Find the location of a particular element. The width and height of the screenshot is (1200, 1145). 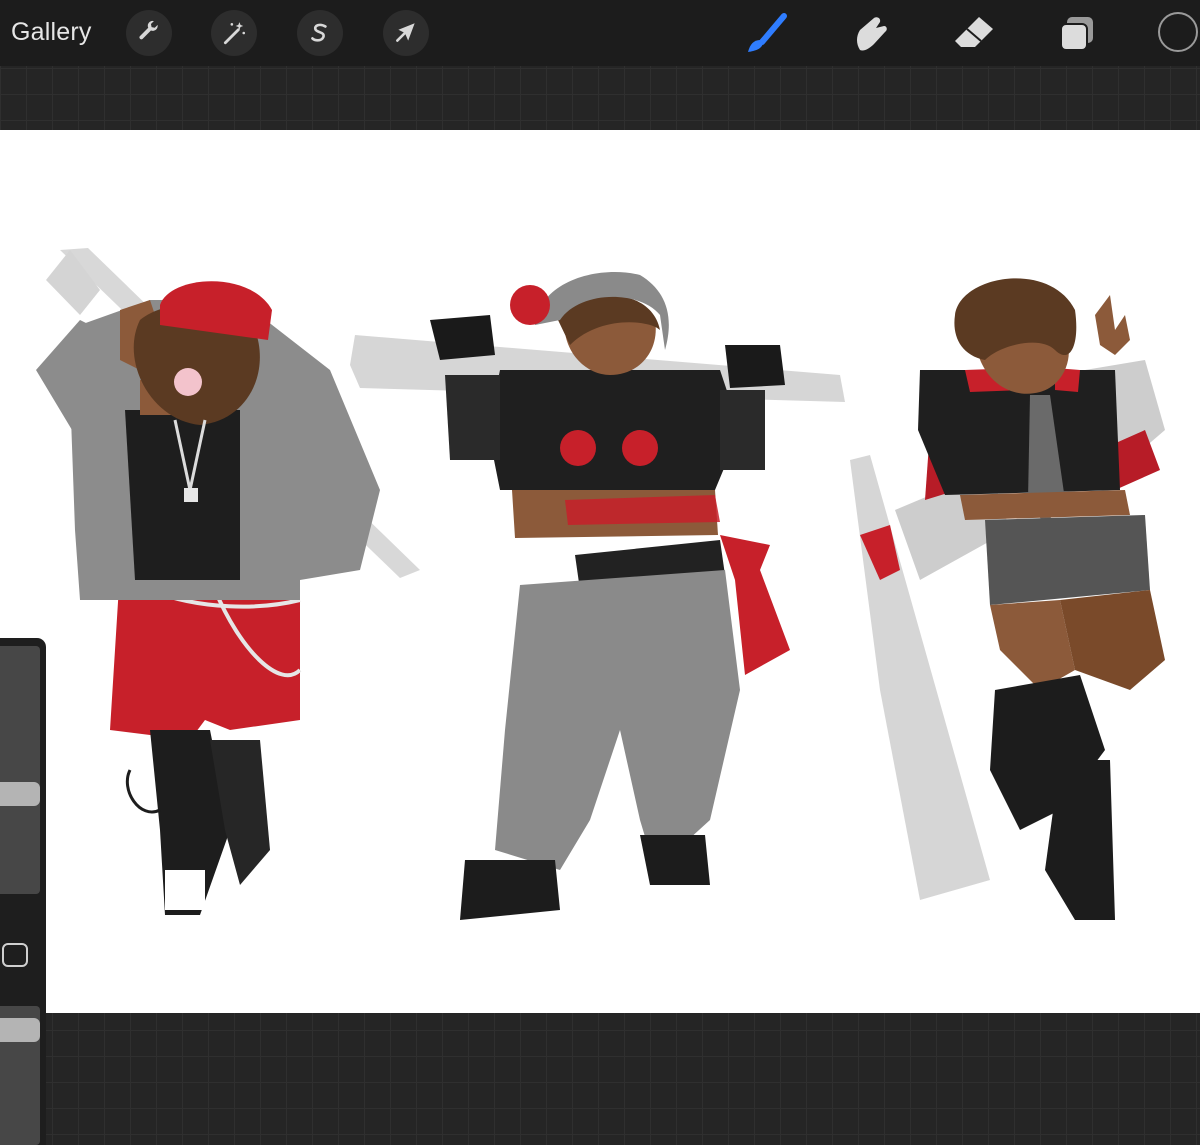

modify-square-icon is located at coordinates (15, 955).